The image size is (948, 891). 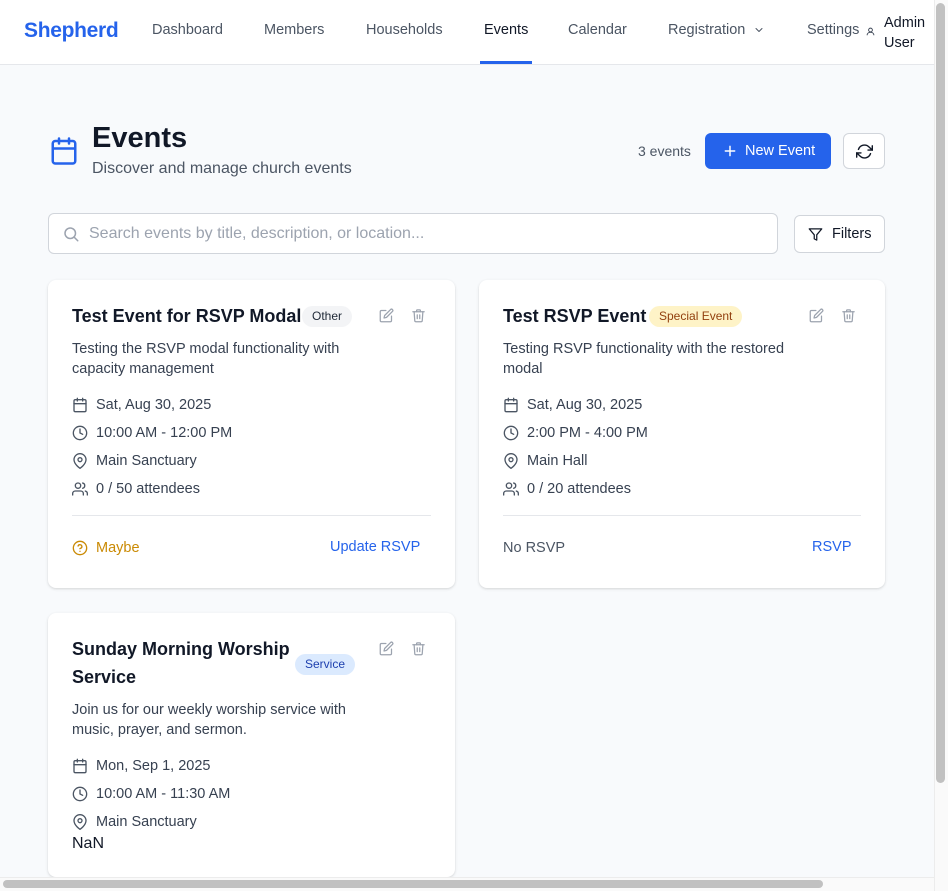 What do you see at coordinates (80, 548) in the screenshot?
I see `help-circle-icon` at bounding box center [80, 548].